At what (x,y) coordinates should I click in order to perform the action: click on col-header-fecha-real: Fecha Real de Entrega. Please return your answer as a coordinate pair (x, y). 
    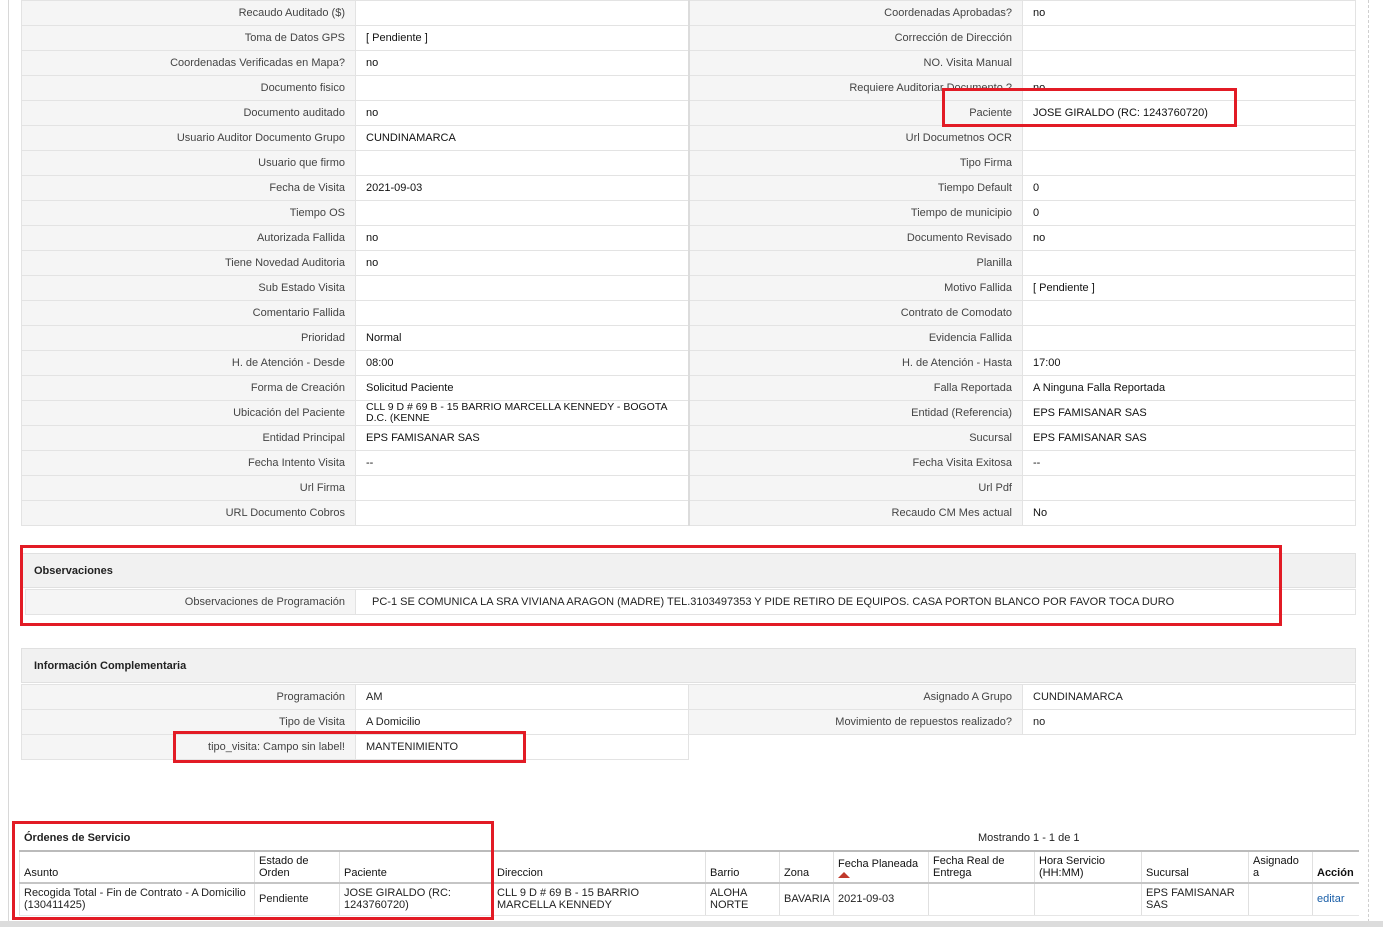
    Looking at the image, I should click on (981, 867).